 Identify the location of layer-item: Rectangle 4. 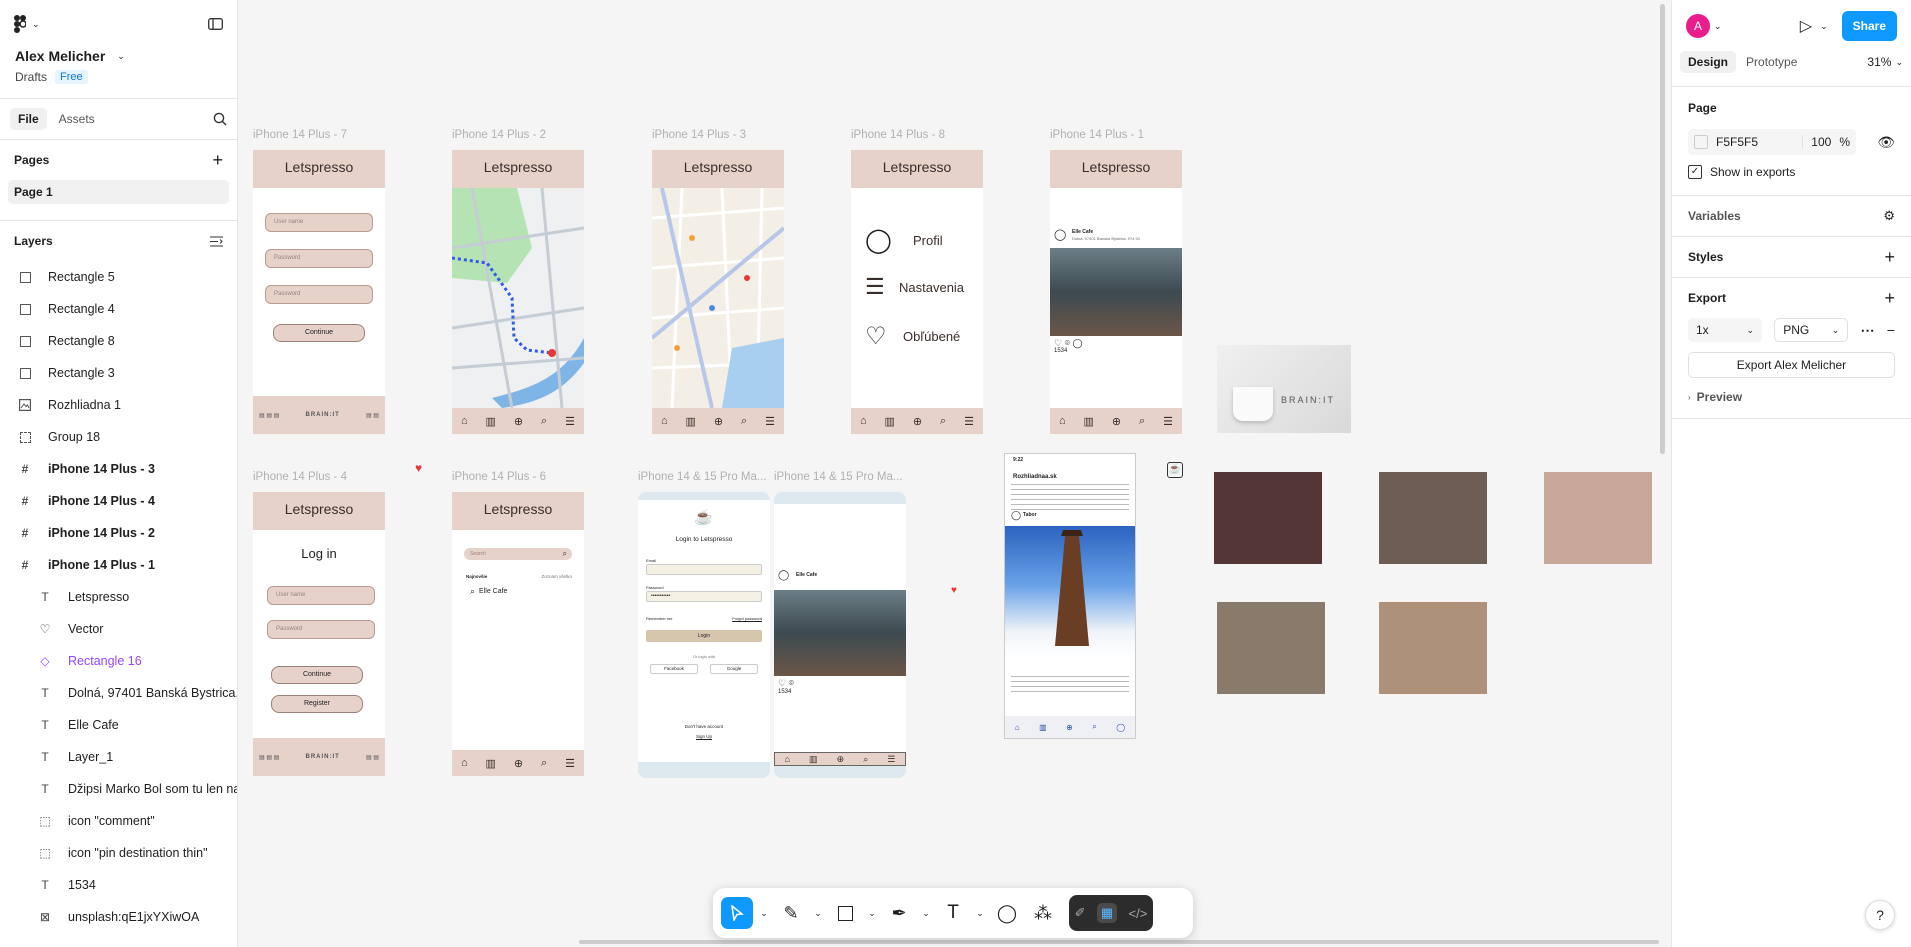
(118, 309).